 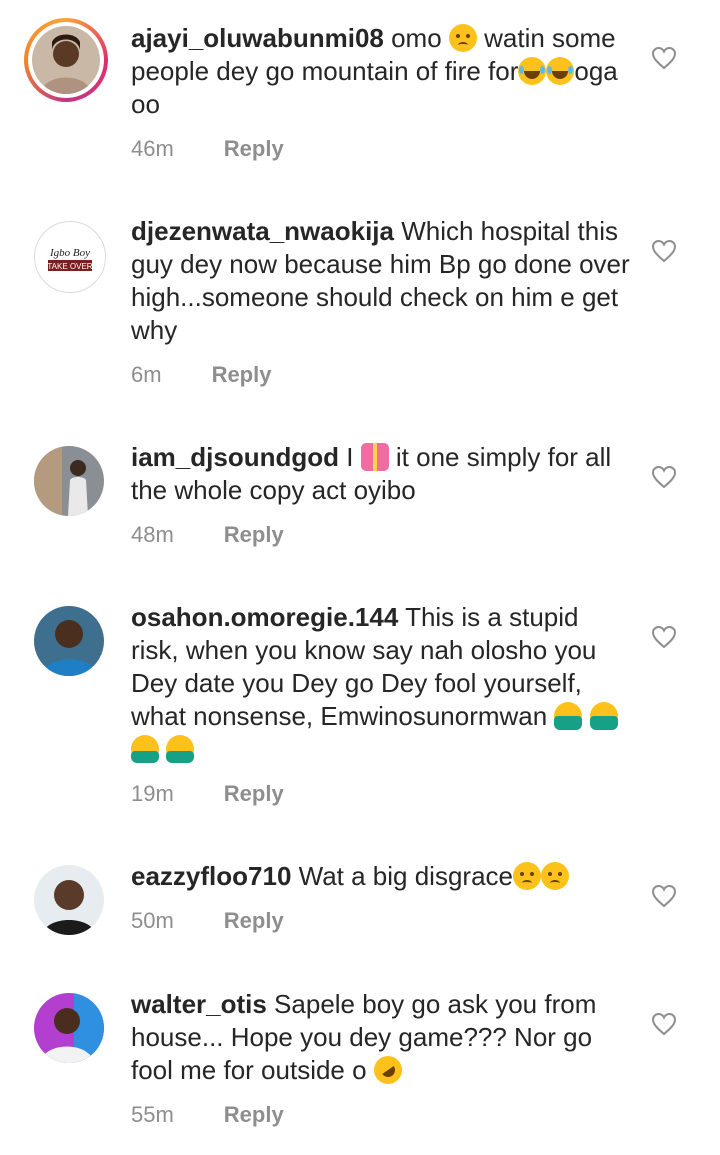 I want to click on comment-timestamp: 50m, so click(x=152, y=920).